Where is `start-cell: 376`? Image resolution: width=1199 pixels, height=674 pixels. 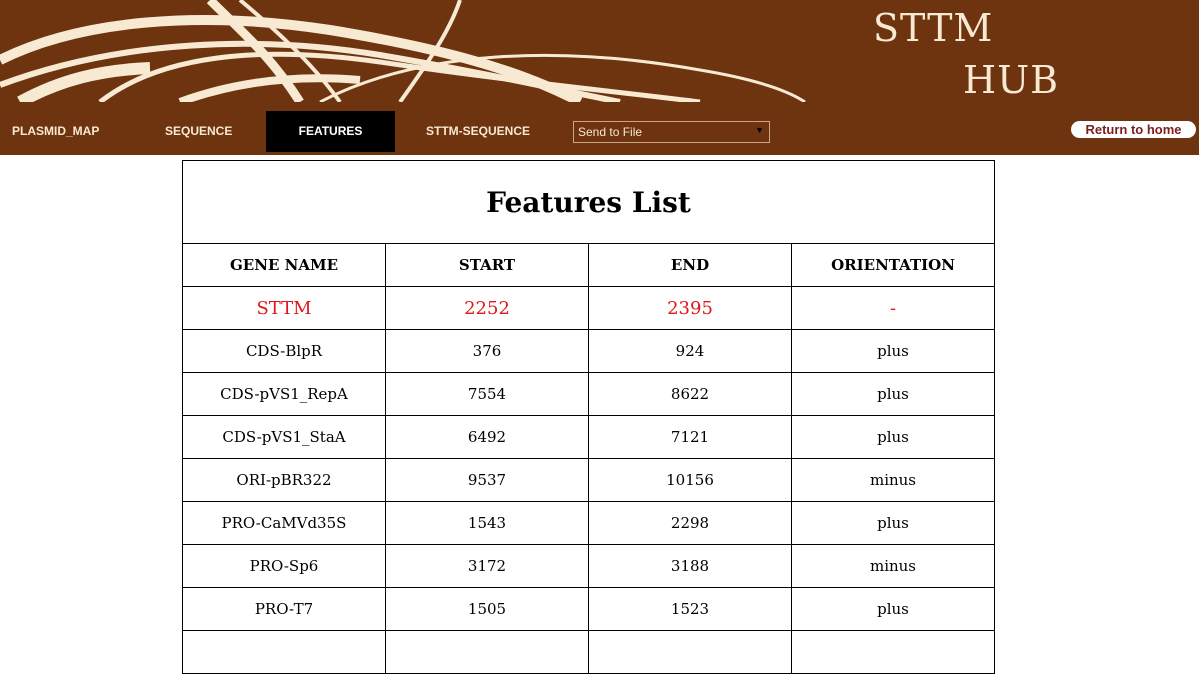 start-cell: 376 is located at coordinates (487, 351).